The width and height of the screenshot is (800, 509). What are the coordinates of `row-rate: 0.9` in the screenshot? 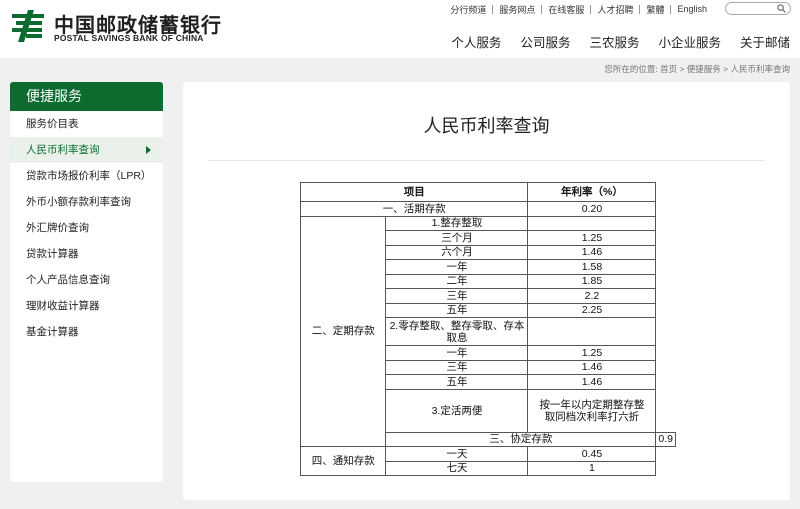 It's located at (665, 439).